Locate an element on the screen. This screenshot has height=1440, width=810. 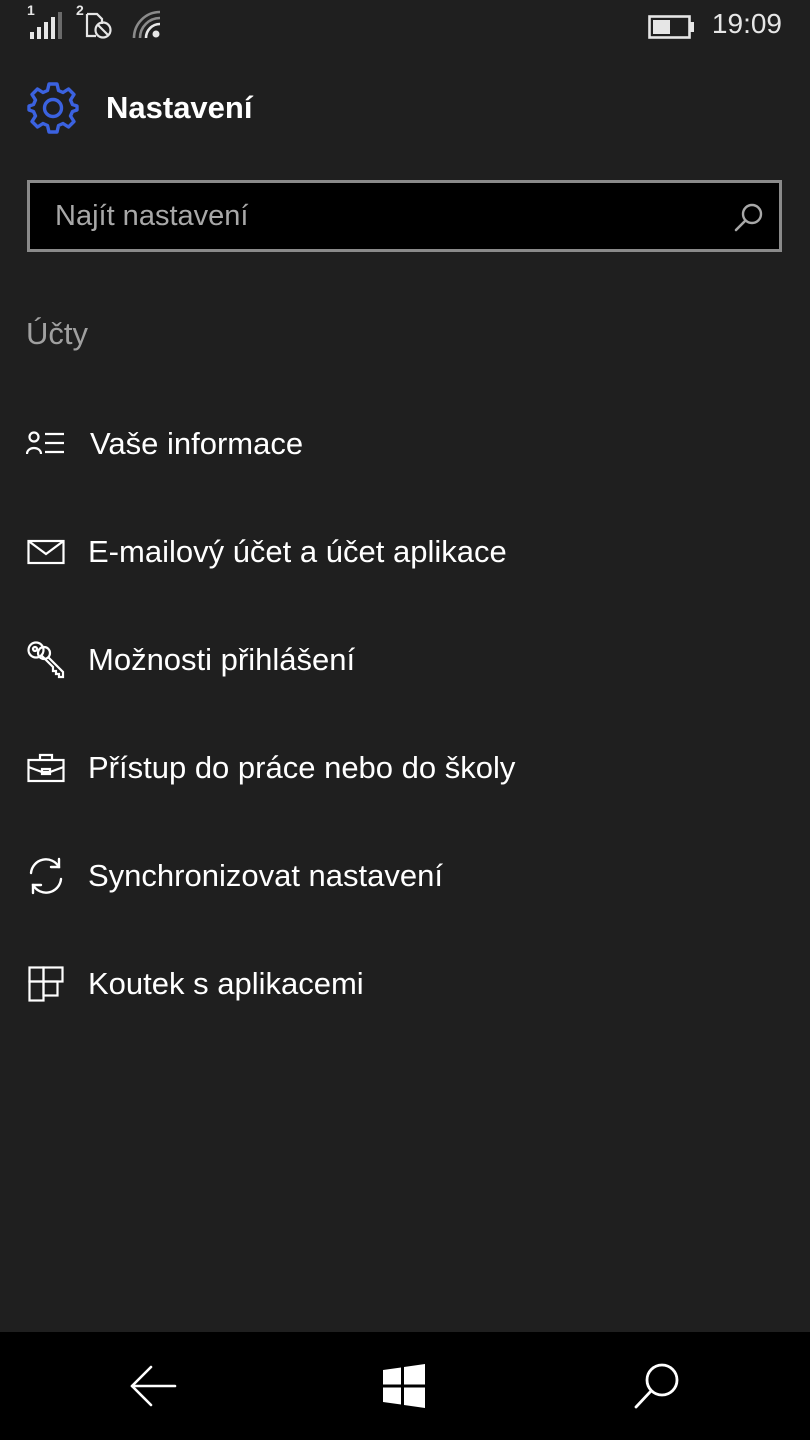
battery-icon is located at coordinates (671, 27).